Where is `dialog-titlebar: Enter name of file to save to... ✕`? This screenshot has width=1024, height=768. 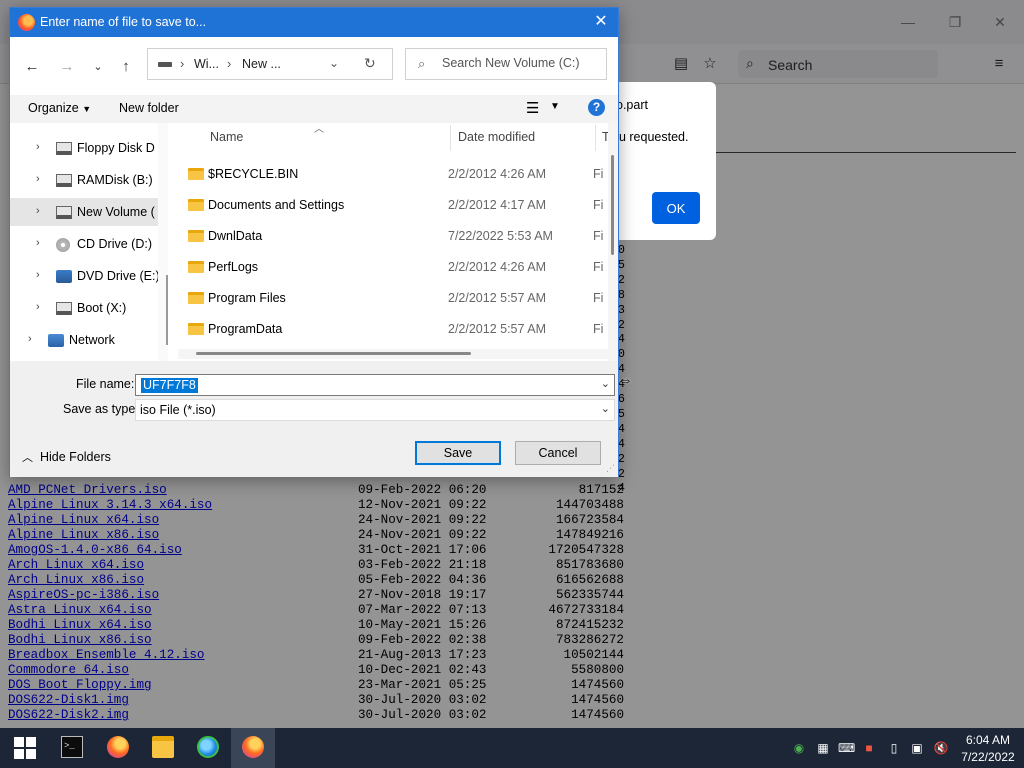 dialog-titlebar: Enter name of file to save to... ✕ is located at coordinates (314, 22).